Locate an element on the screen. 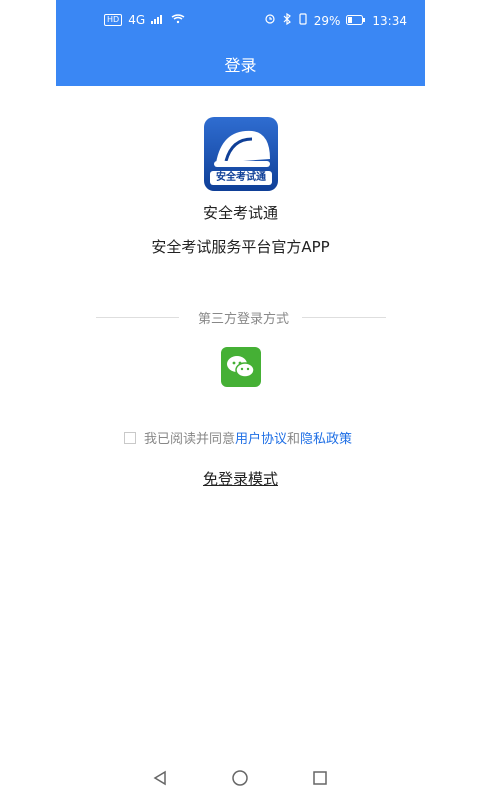 Image resolution: width=480 pixels, height=800 pixels. agreement-checkbox is located at coordinates (130, 437).